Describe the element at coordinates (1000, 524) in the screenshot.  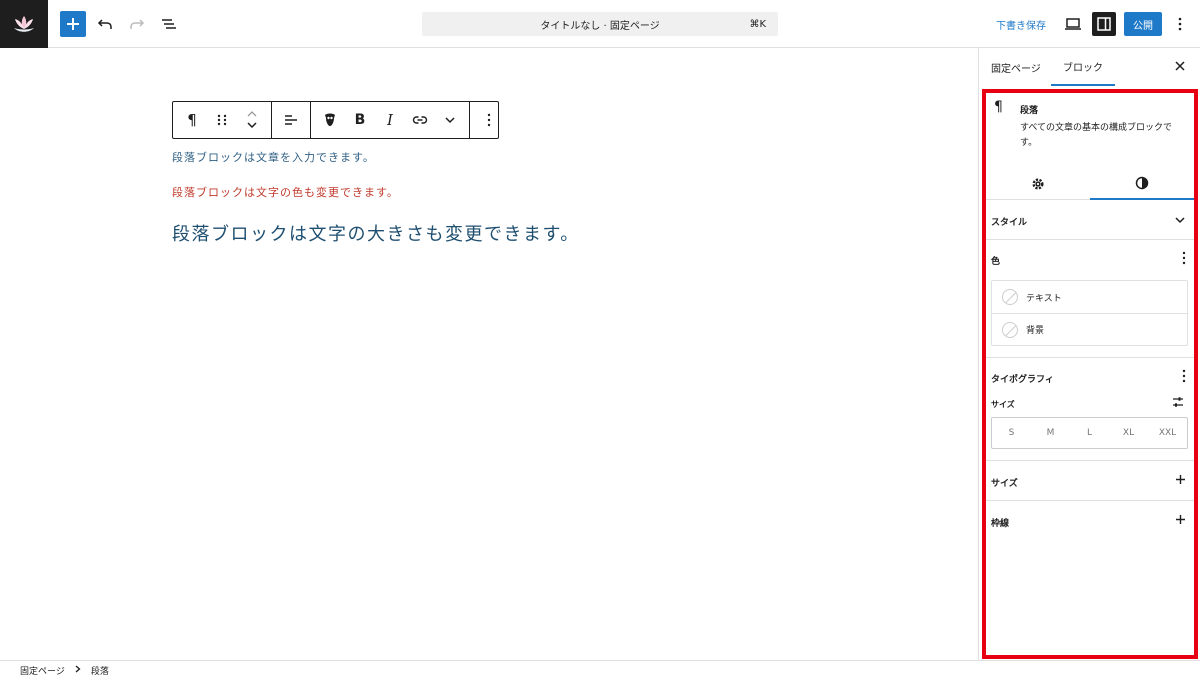
I see `border-panel-title: 枠線` at that location.